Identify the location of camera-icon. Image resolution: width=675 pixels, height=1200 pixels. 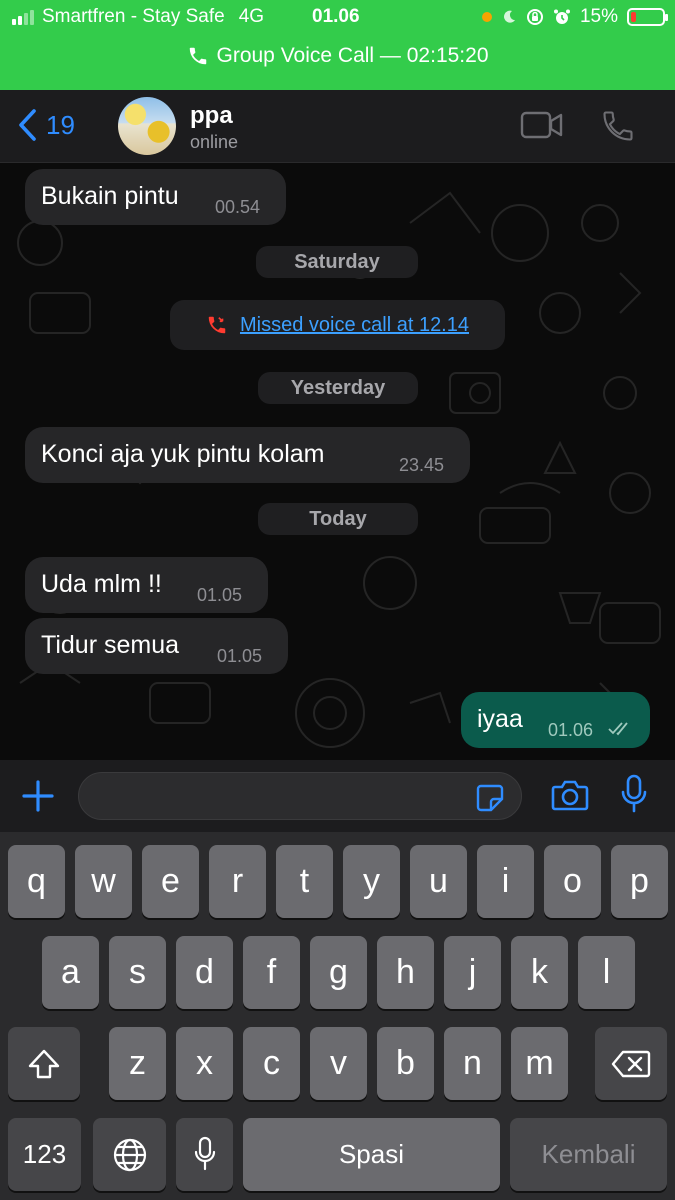
(570, 795).